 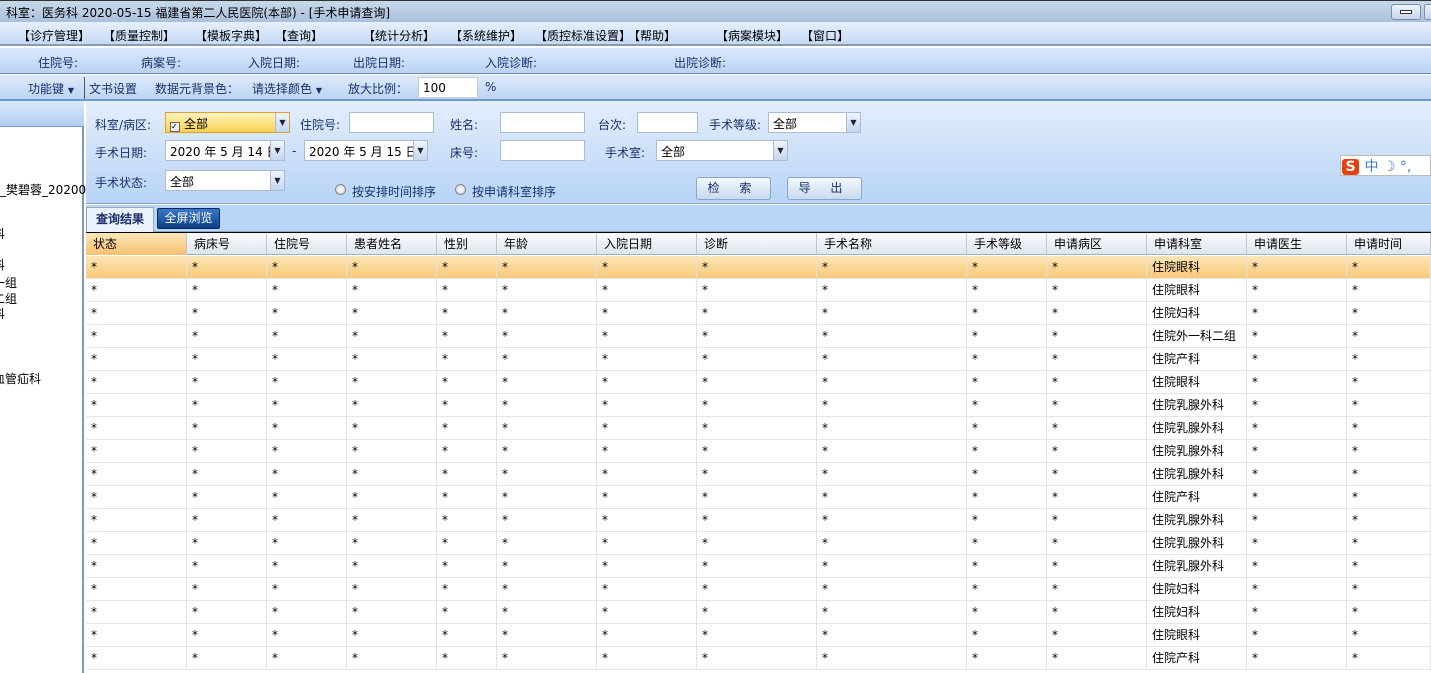 I want to click on column-header: 申请病区, so click(x=1097, y=244).